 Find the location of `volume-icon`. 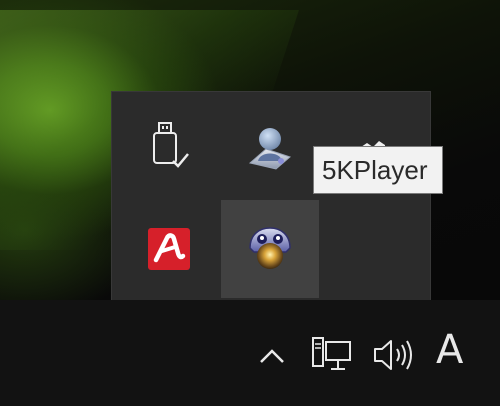

volume-icon is located at coordinates (393, 355).